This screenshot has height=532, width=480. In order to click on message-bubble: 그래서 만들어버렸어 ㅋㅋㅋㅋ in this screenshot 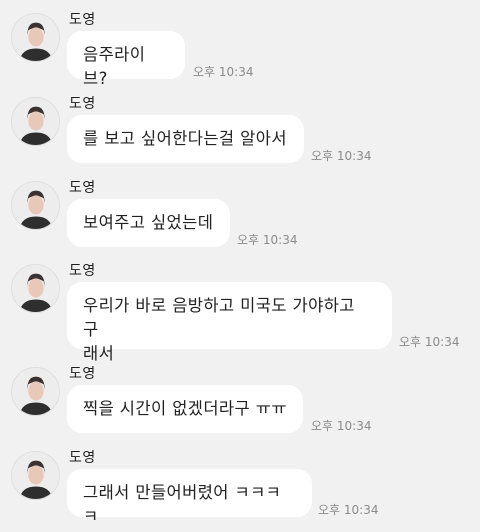, I will do `click(189, 497)`.